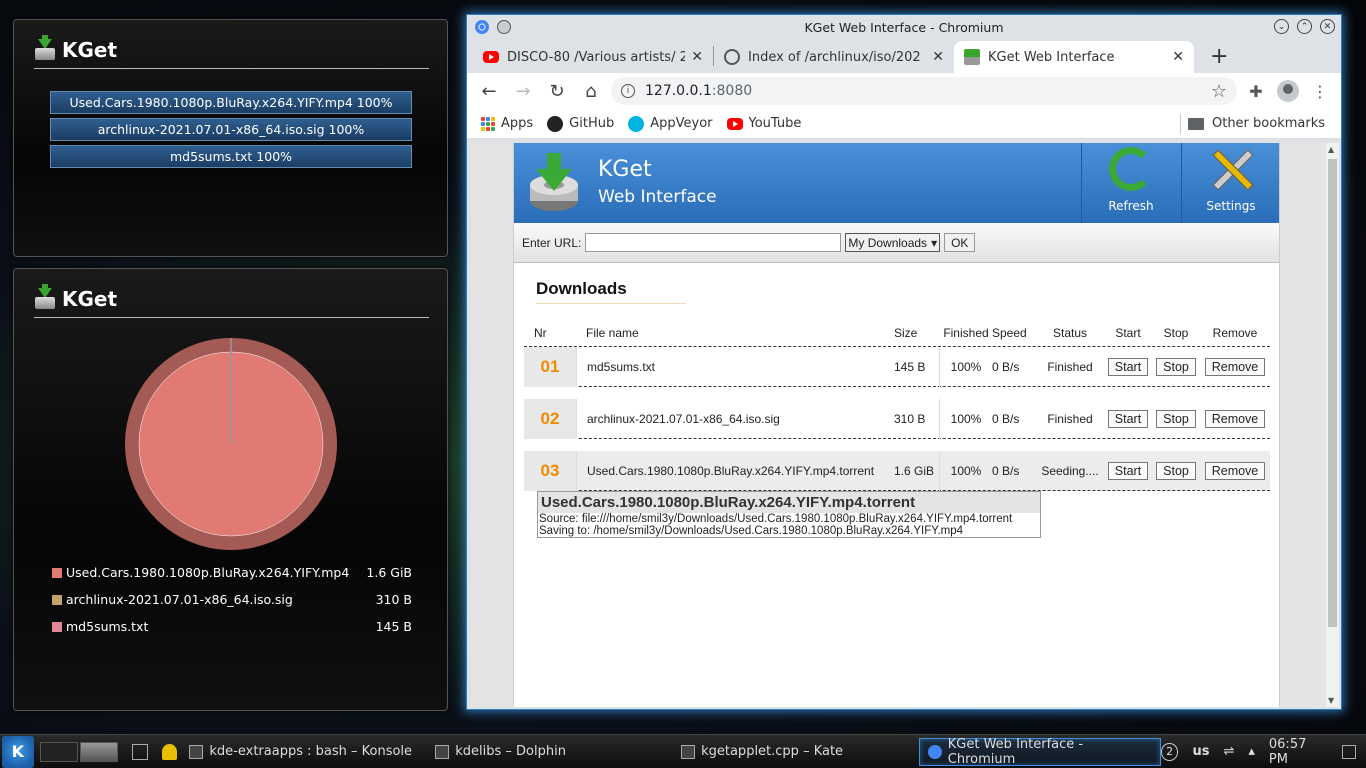 The width and height of the screenshot is (1366, 768). I want to click on refresh-icon, so click(1131, 169).